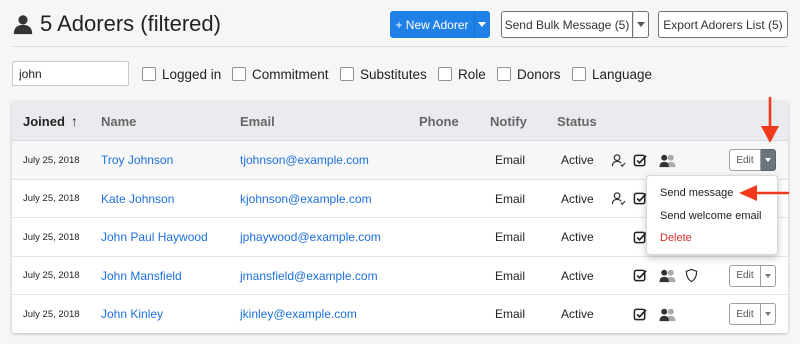 The width and height of the screenshot is (800, 344). Describe the element at coordinates (696, 193) in the screenshot. I see `menu-item-send-message: Send message` at that location.